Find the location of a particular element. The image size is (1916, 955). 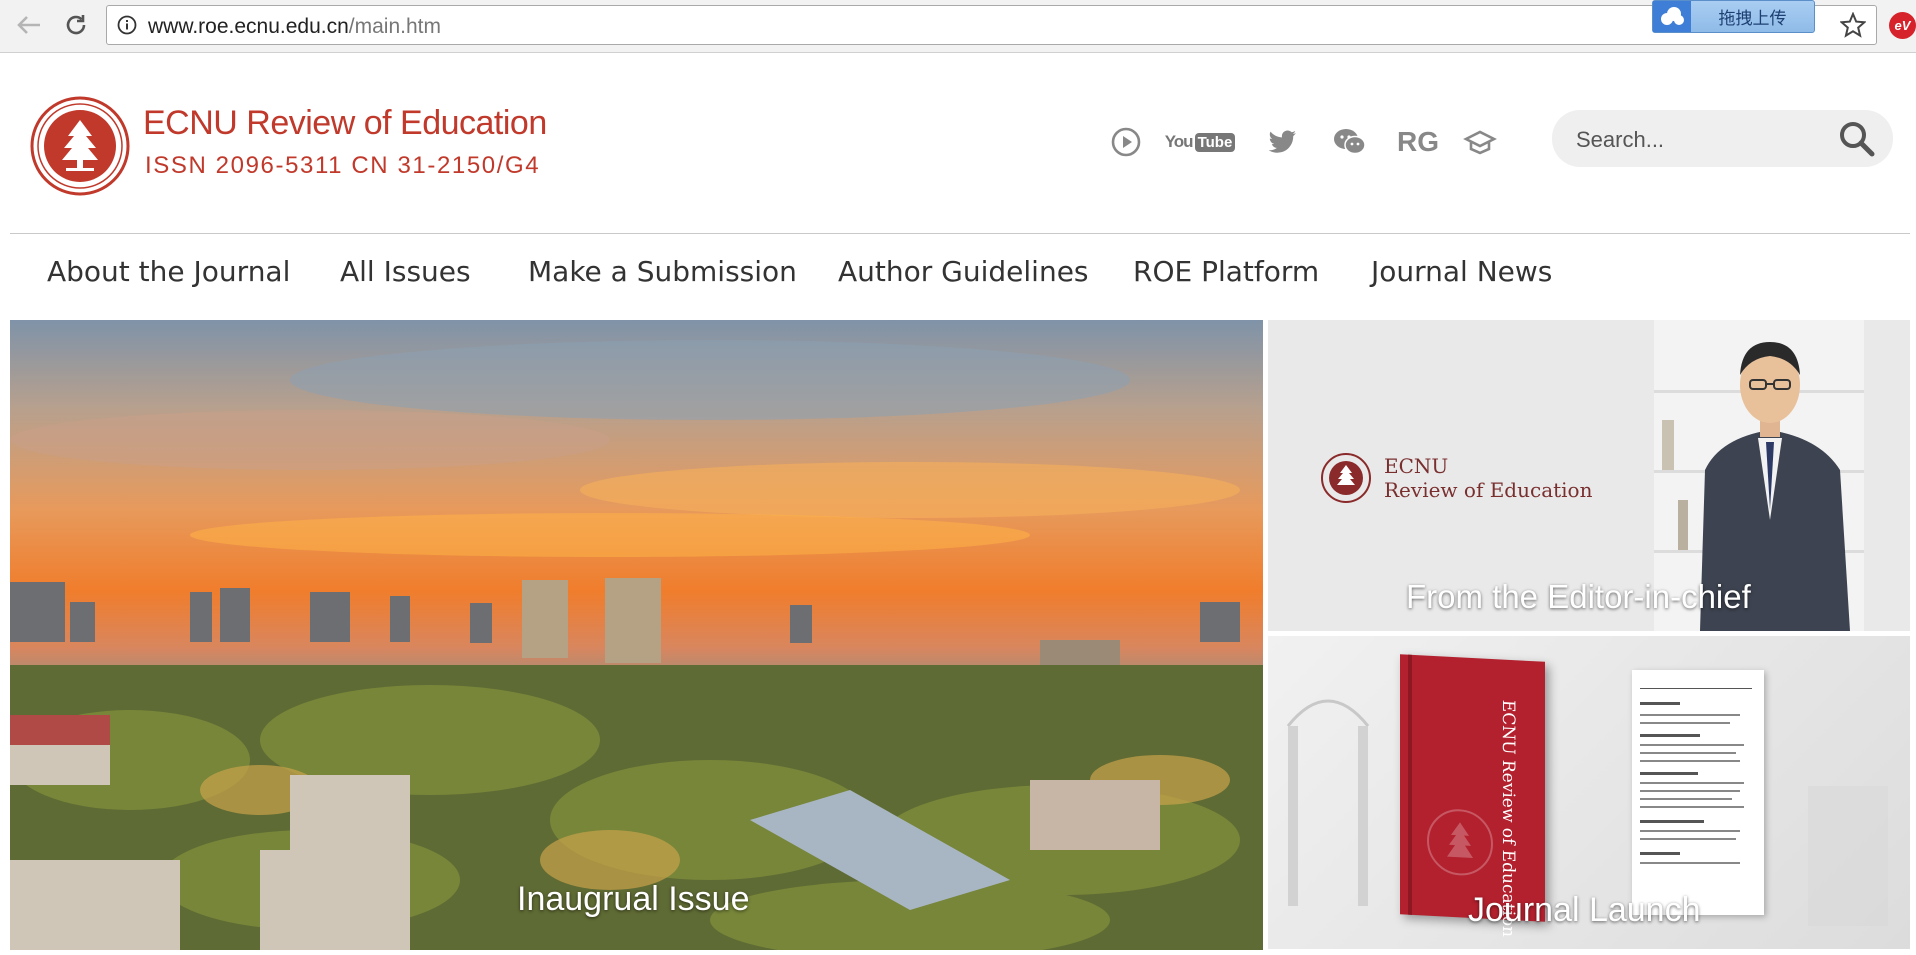

nav-journal-news: Journal News is located at coordinates (1461, 271).